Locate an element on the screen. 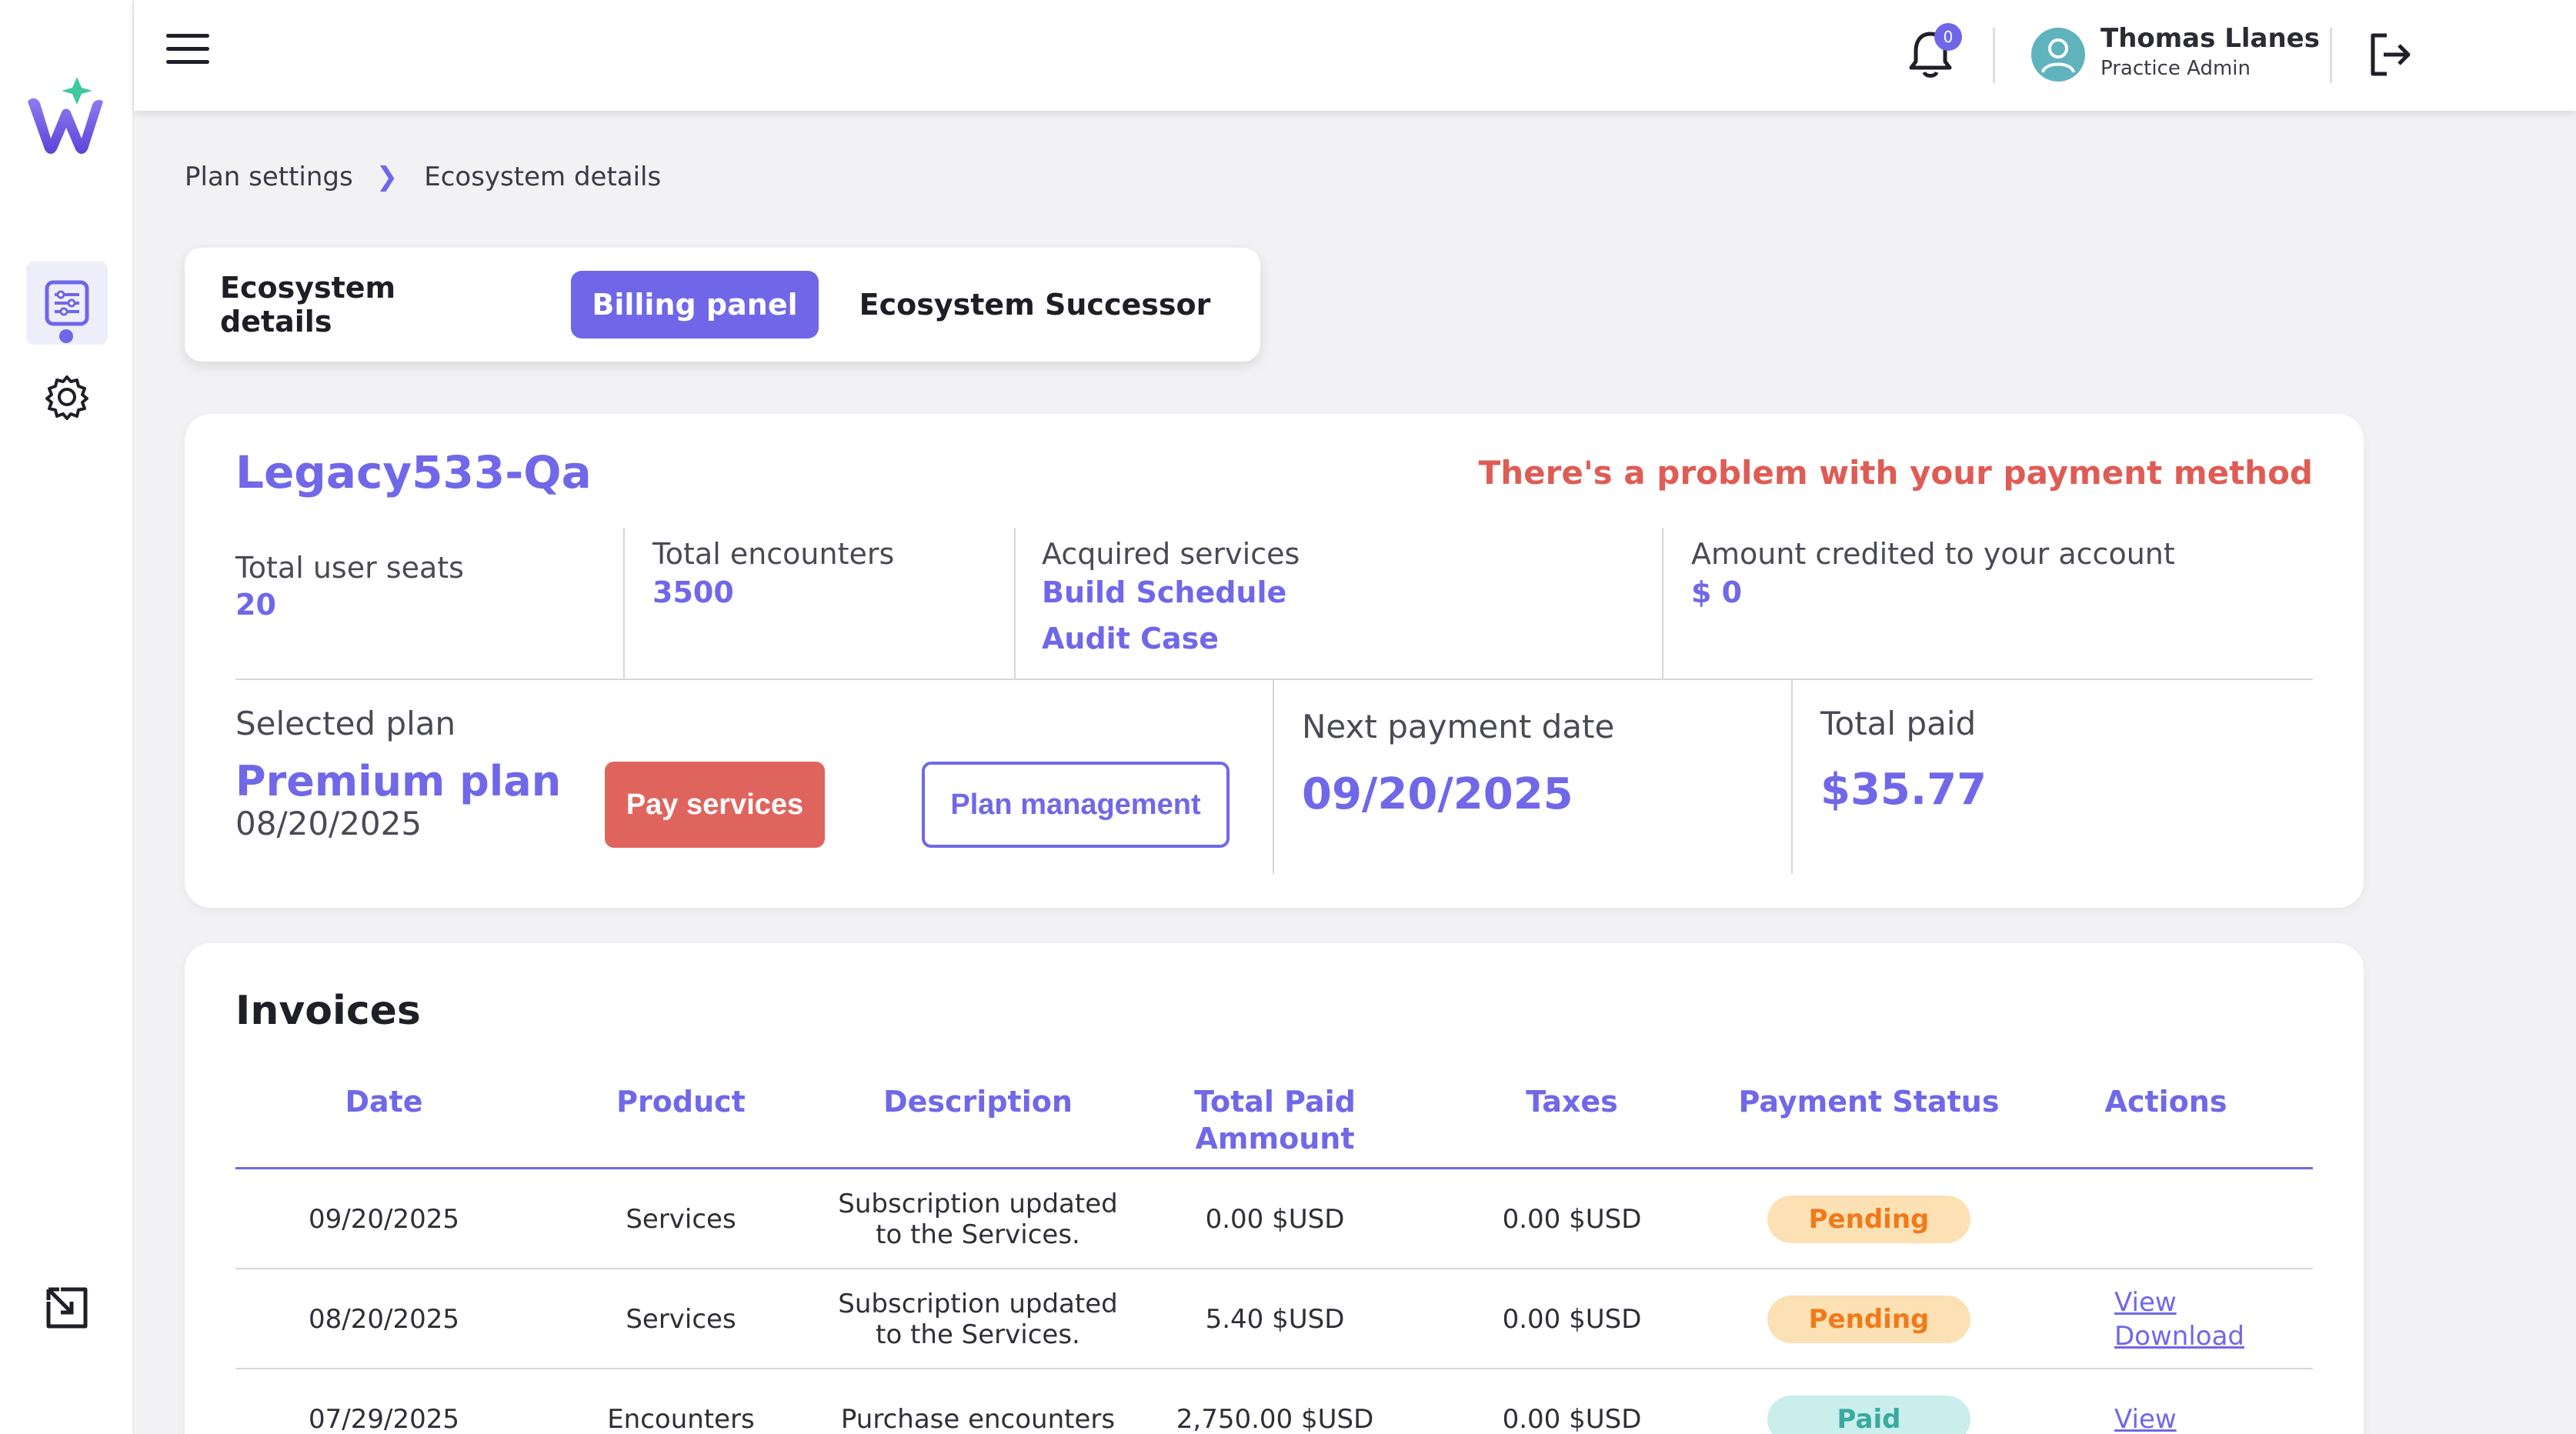  column-header-product: Product is located at coordinates (681, 1102).